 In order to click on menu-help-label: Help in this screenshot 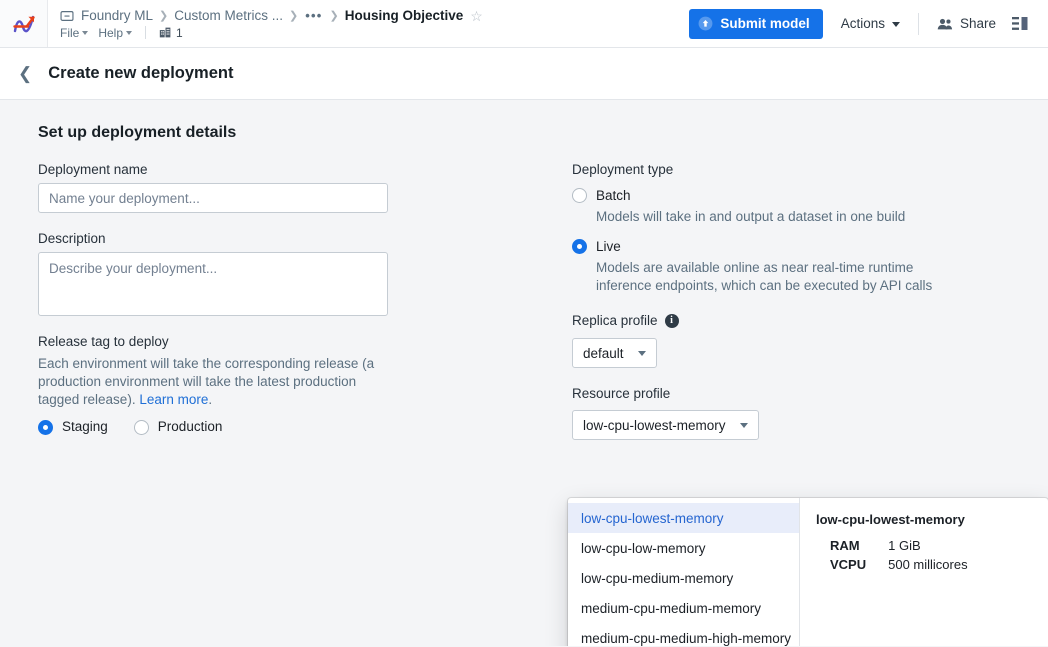, I will do `click(111, 32)`.